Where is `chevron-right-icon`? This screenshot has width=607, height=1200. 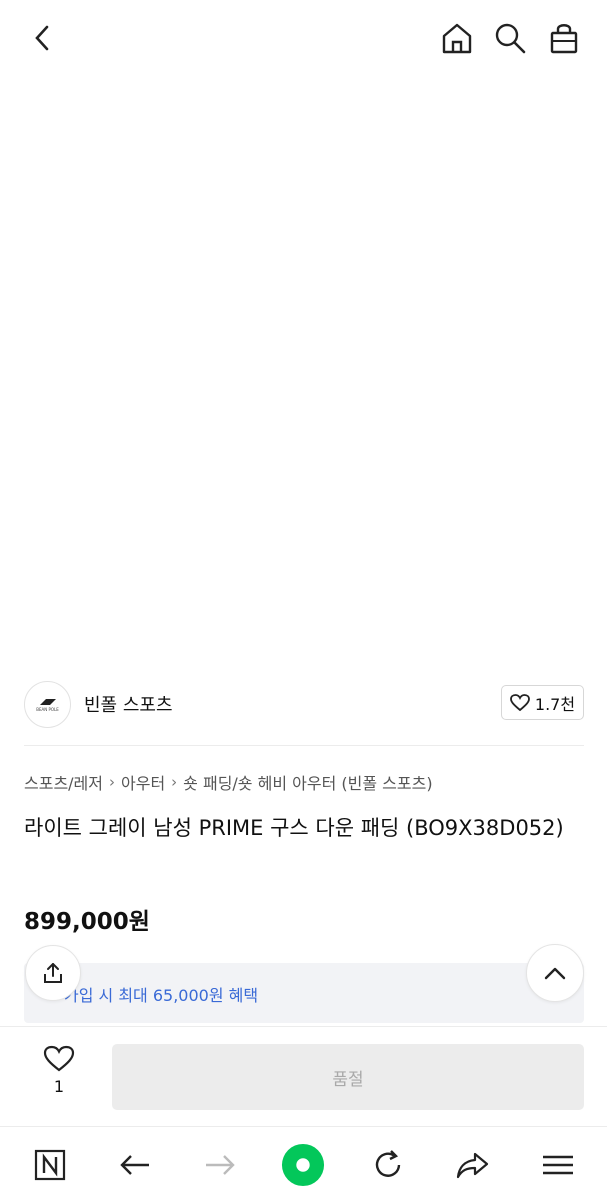 chevron-right-icon is located at coordinates (568, 621).